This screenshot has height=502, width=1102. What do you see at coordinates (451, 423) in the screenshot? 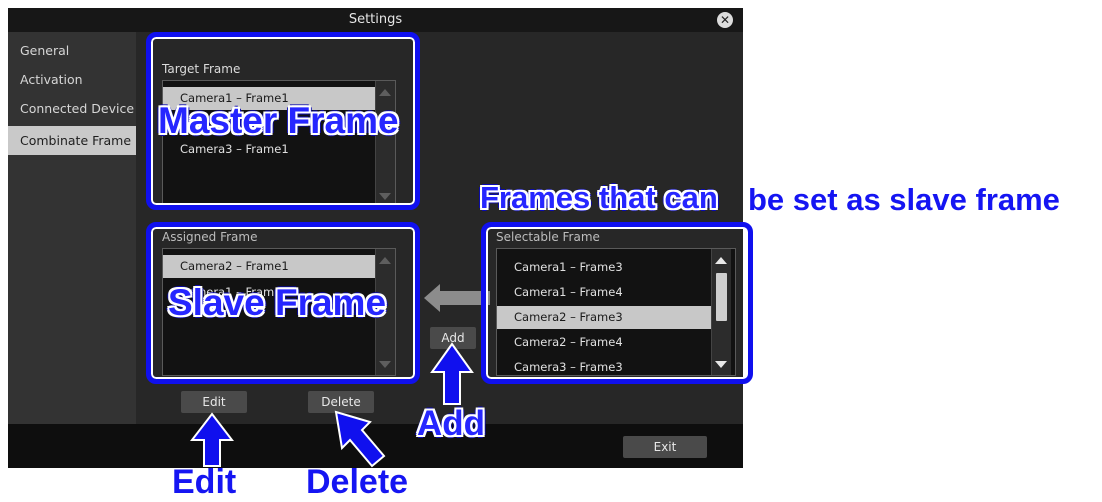
I see `add-callout: Add` at bounding box center [451, 423].